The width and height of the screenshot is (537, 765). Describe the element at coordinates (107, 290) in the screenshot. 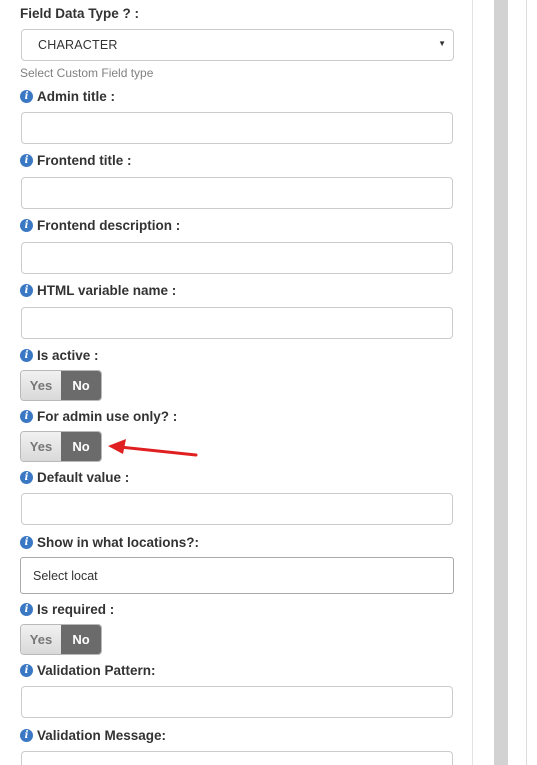

I see `html-variable-name-label: HTML variable name :` at that location.